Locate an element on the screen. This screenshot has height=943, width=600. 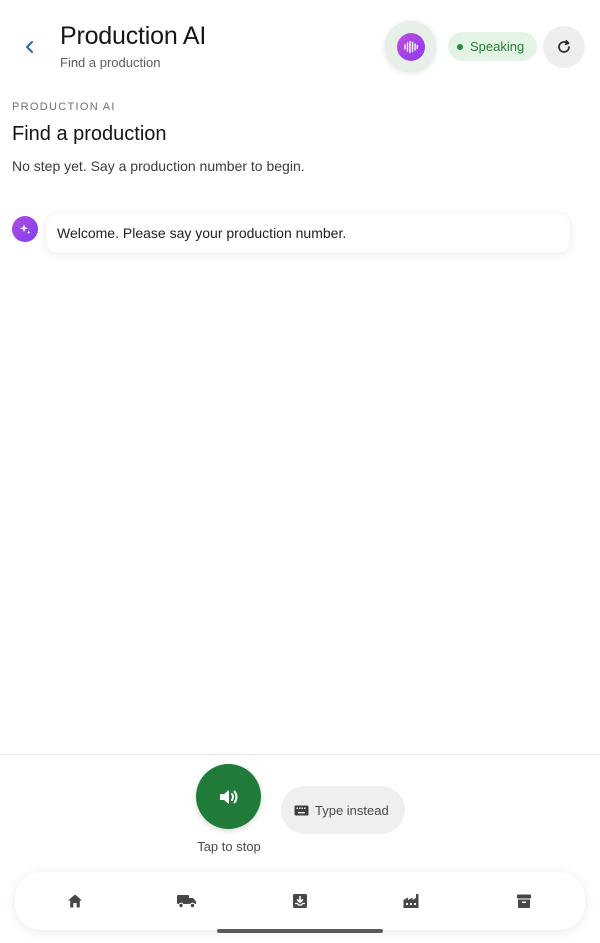
step-title: Find a production is located at coordinates (89, 134).